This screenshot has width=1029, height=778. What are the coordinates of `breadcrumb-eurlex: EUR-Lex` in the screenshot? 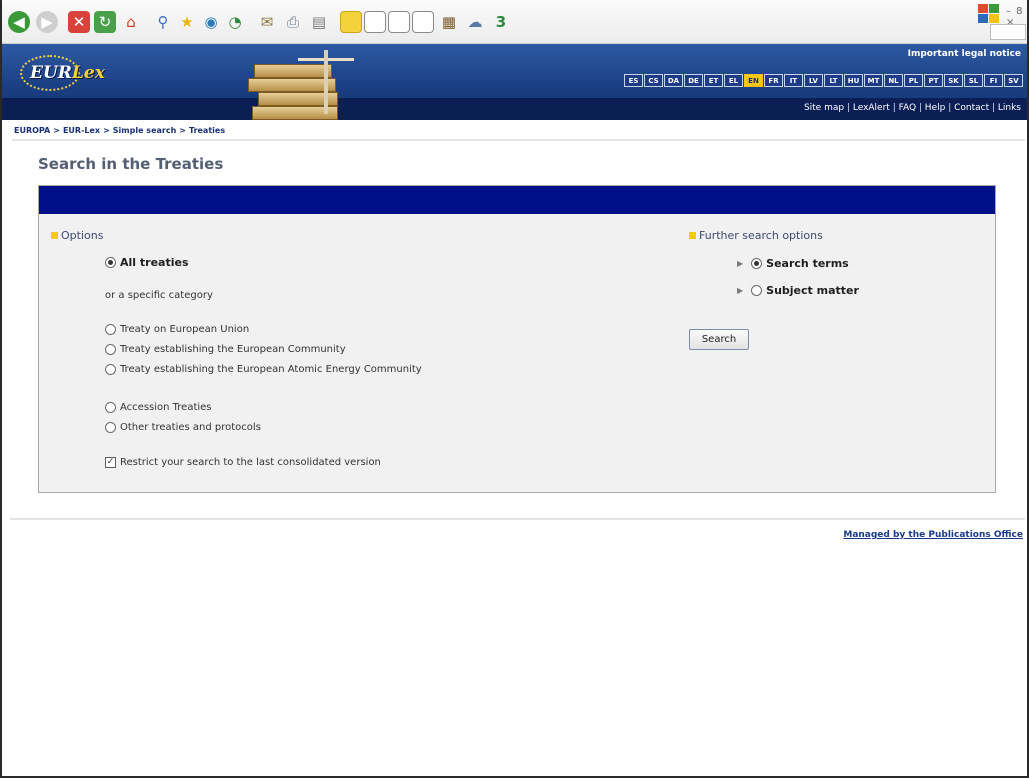 It's located at (81, 130).